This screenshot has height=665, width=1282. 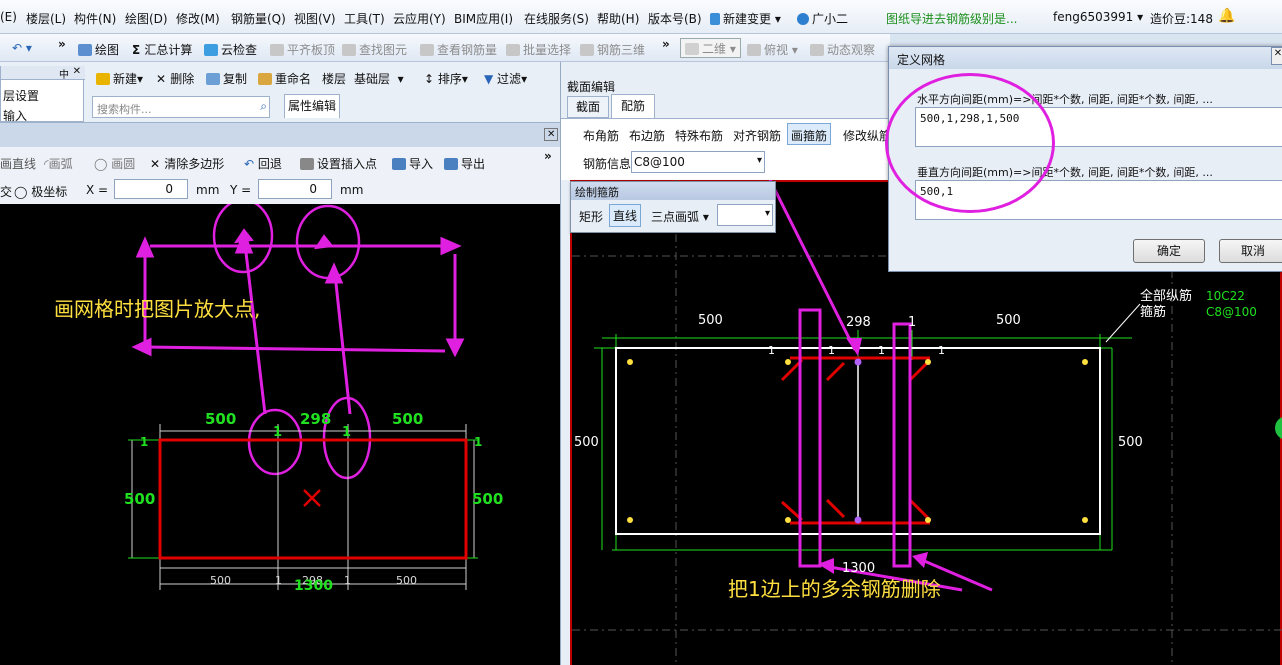 What do you see at coordinates (412, 163) in the screenshot?
I see `import-button: 导入` at bounding box center [412, 163].